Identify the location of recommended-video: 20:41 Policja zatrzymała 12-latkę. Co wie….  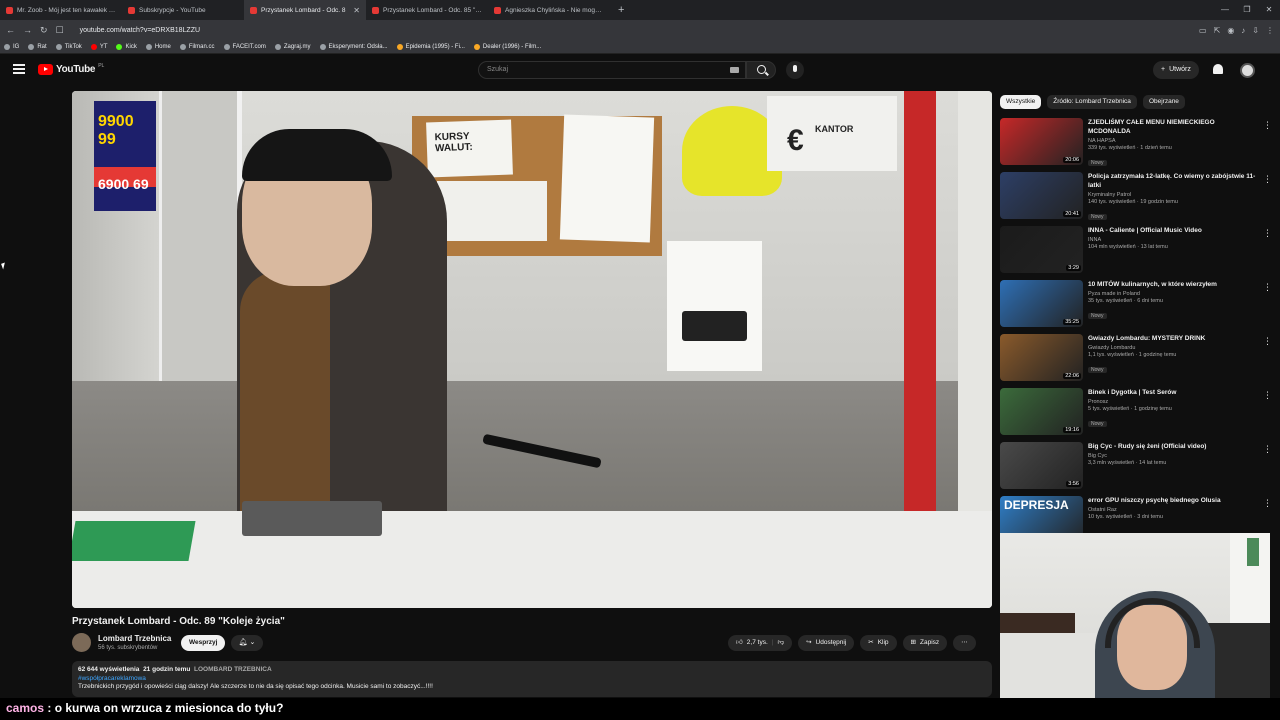
(1136, 199).